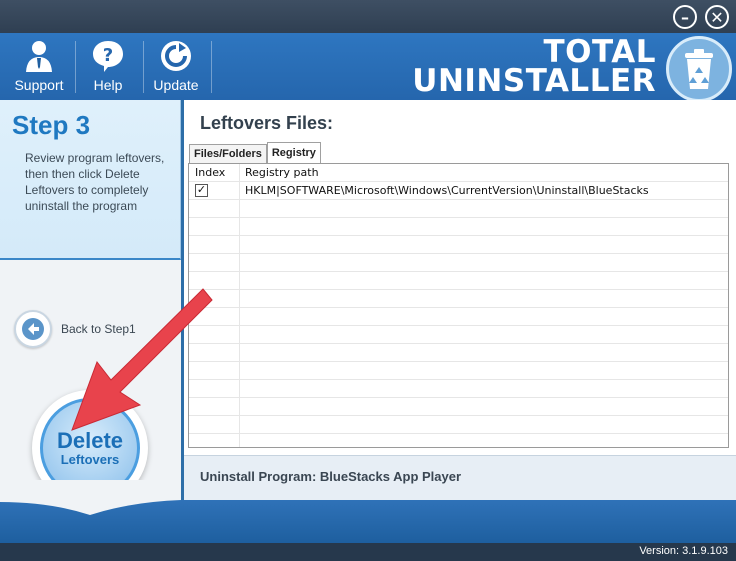 The height and width of the screenshot is (561, 736). I want to click on status-bar: Version: 3.1.9.103, so click(368, 552).